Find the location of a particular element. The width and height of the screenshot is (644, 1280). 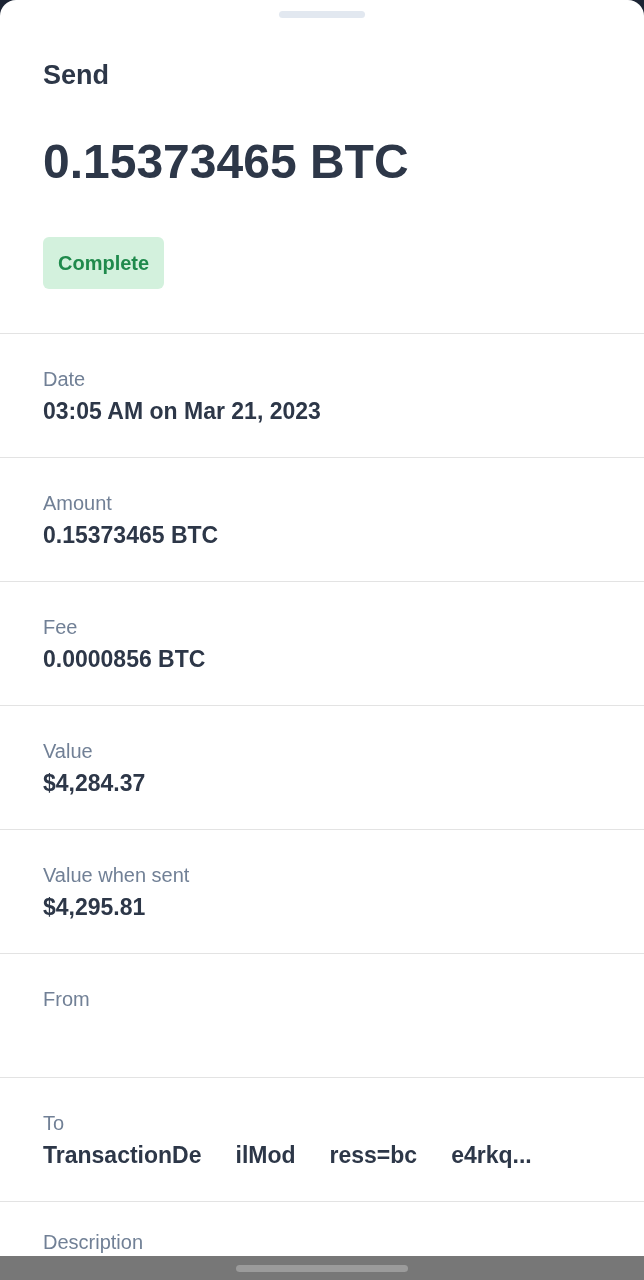

detail-label: Value is located at coordinates (68, 751).